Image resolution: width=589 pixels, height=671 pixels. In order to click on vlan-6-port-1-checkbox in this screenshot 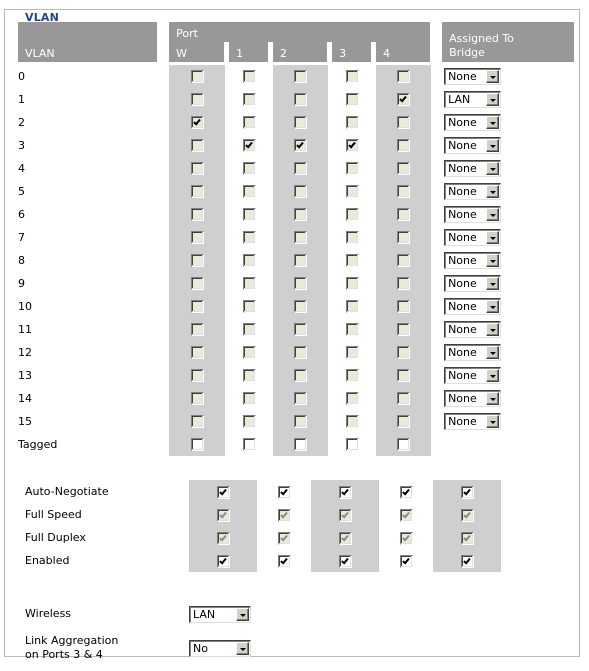, I will do `click(249, 215)`.